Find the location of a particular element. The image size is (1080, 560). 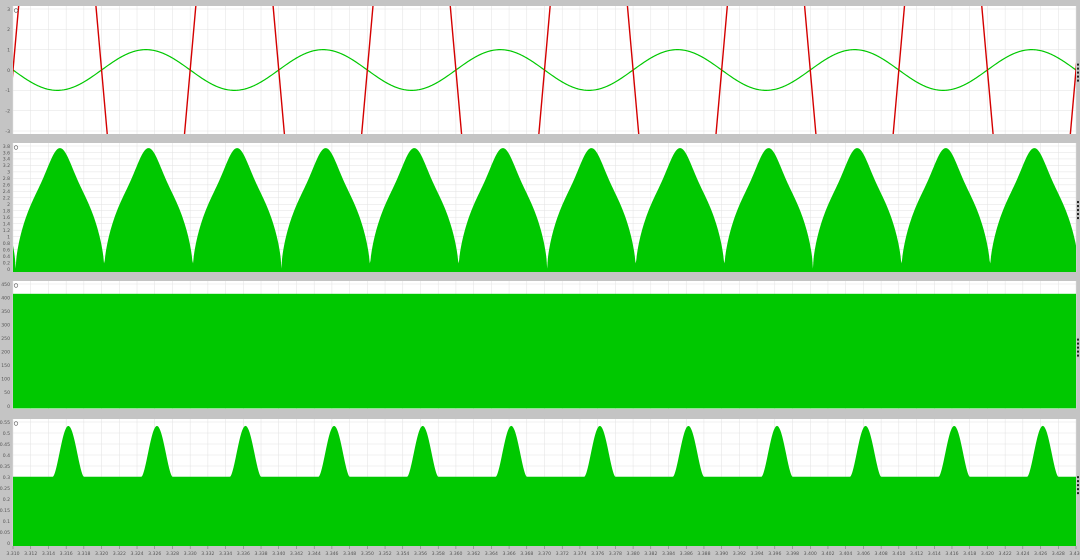

x-tick-label: 3.326 is located at coordinates (154, 554).